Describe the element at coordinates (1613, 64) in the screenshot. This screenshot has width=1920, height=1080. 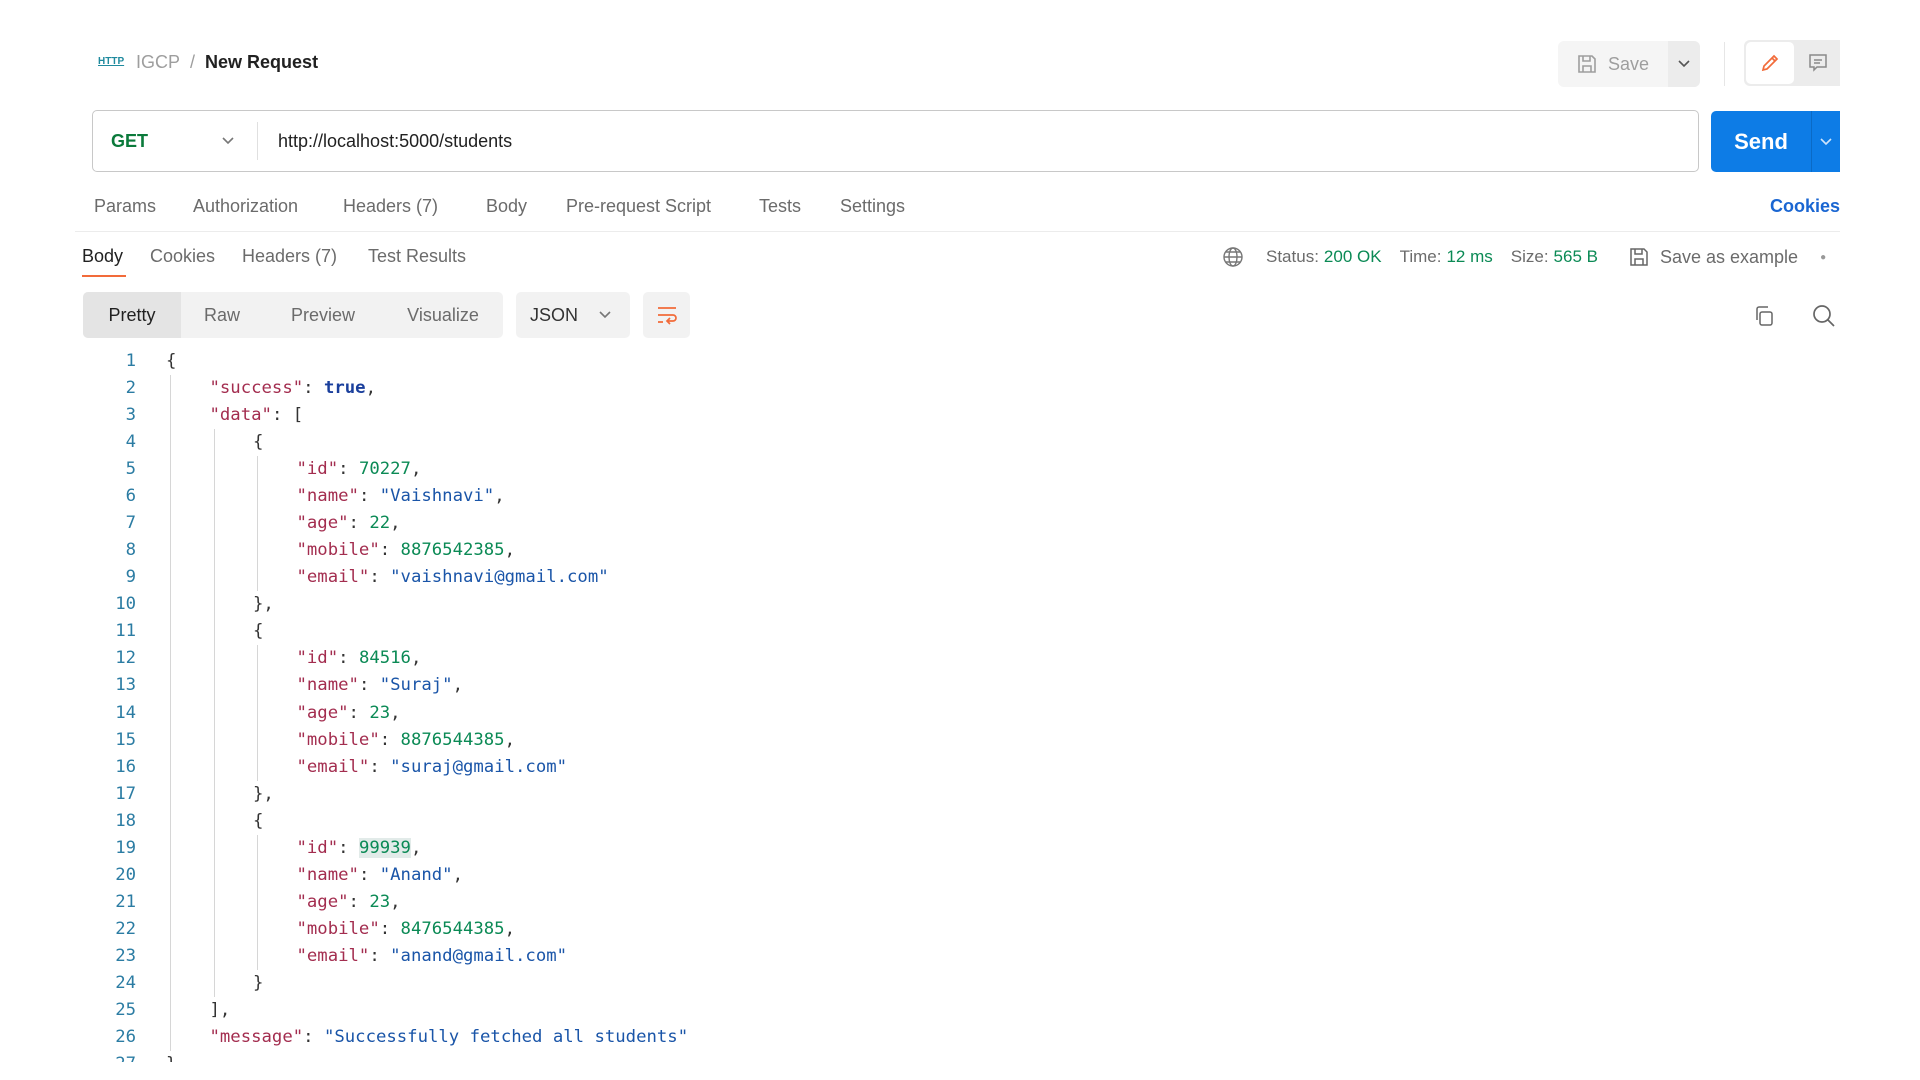
I see `save-button: Save` at that location.